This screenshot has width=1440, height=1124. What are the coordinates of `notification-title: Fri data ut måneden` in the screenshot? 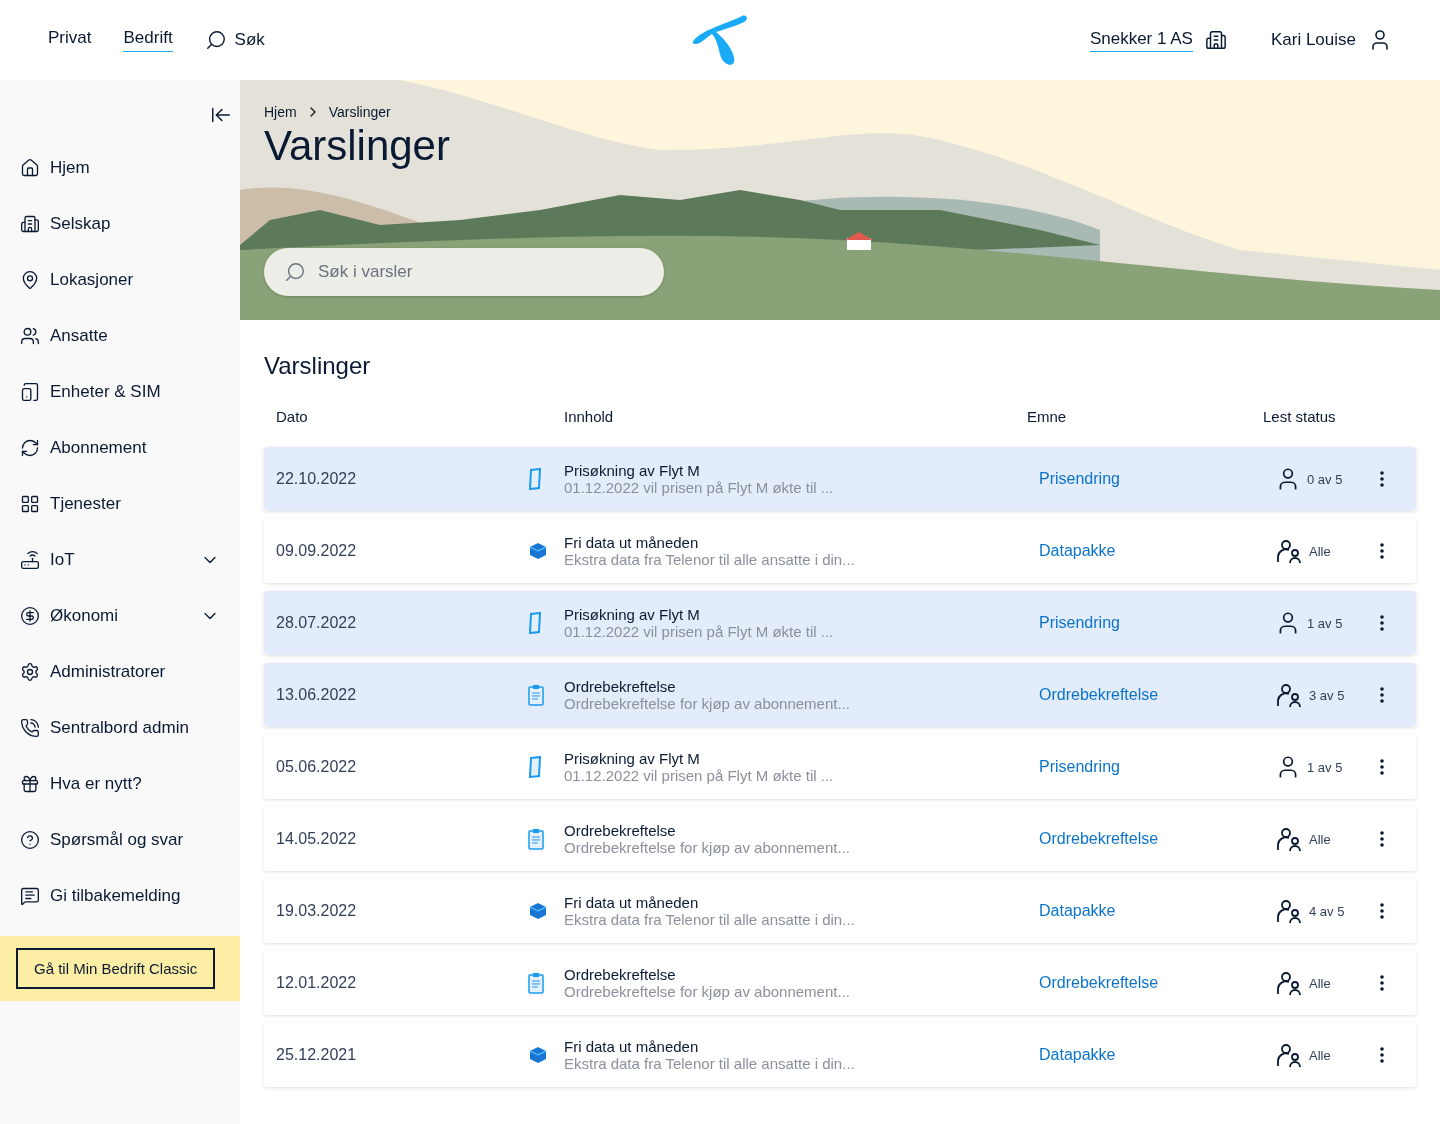 It's located at (632, 902).